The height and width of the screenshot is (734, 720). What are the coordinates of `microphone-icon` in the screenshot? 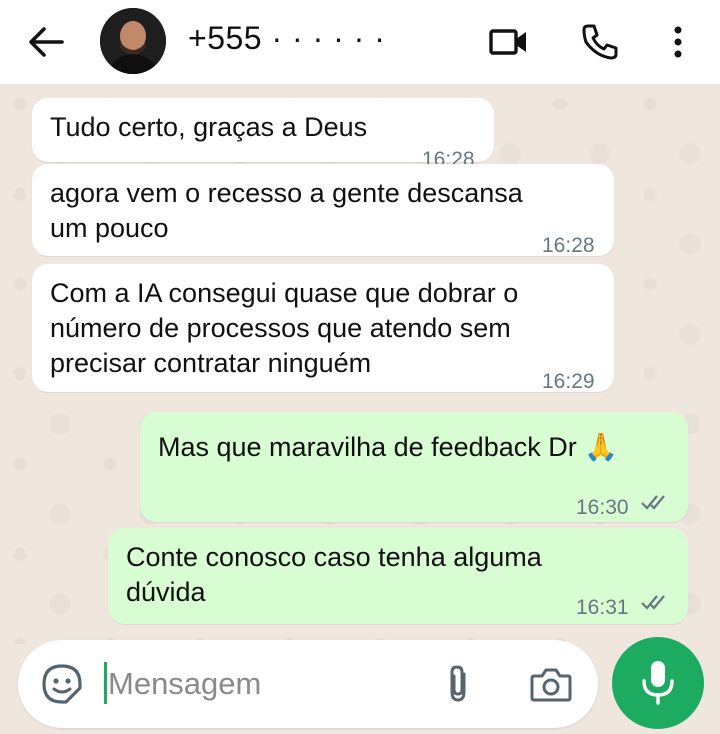 It's located at (658, 683).